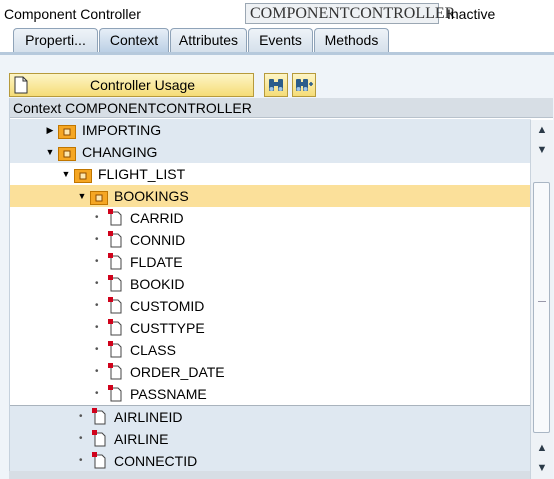  Describe the element at coordinates (122, 130) in the screenshot. I see `tree-node-label: IMPORTING` at that location.